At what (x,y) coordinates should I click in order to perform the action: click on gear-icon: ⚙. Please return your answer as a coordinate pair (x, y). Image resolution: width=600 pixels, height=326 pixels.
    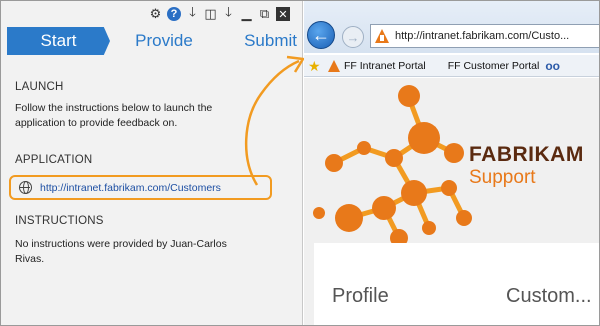
    Looking at the image, I should click on (155, 14).